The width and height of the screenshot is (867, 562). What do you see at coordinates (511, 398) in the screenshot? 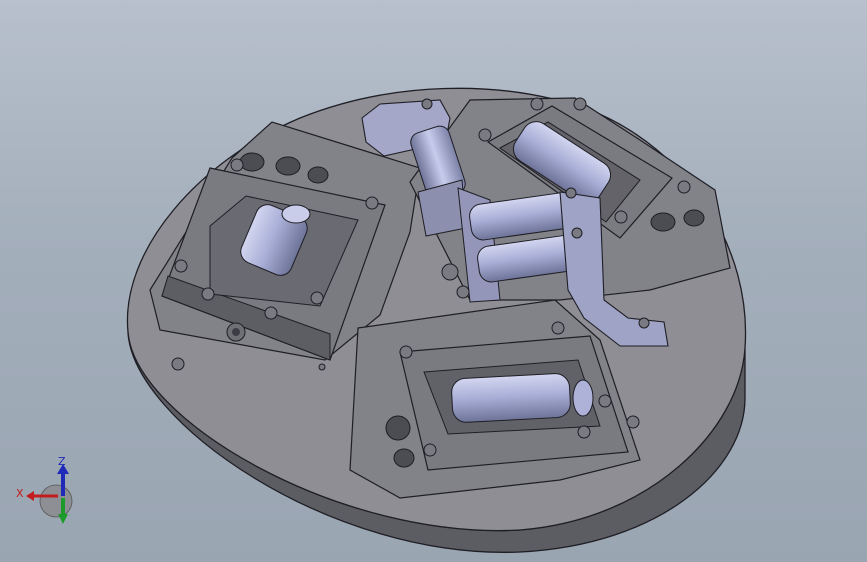
I see `cylinder` at bounding box center [511, 398].